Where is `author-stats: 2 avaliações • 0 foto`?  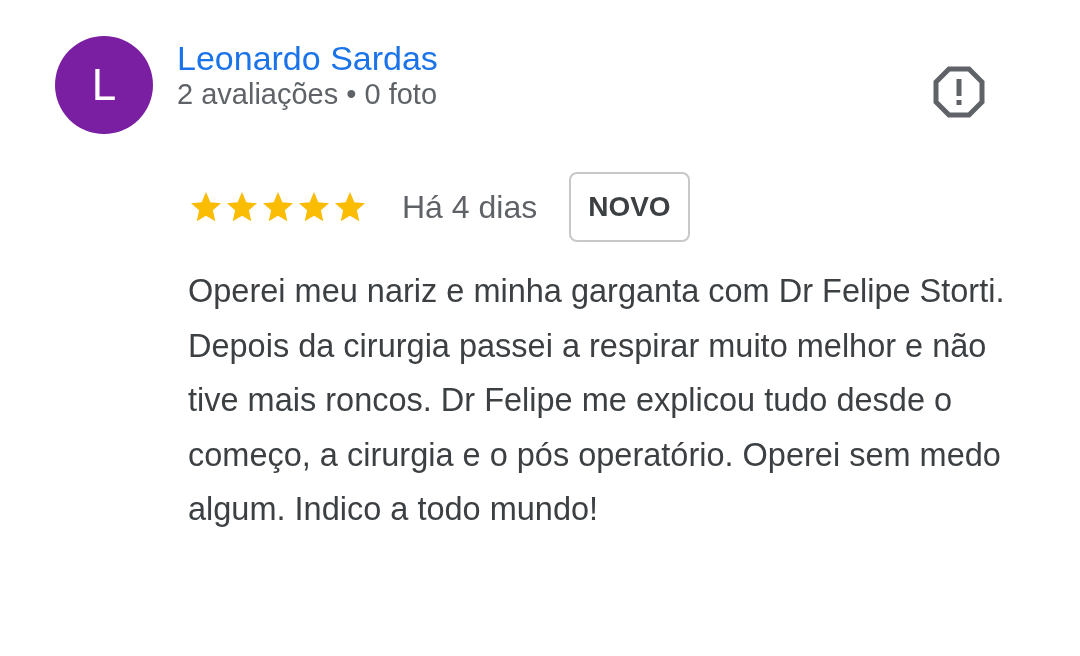
author-stats: 2 avaliações • 0 foto is located at coordinates (308, 95).